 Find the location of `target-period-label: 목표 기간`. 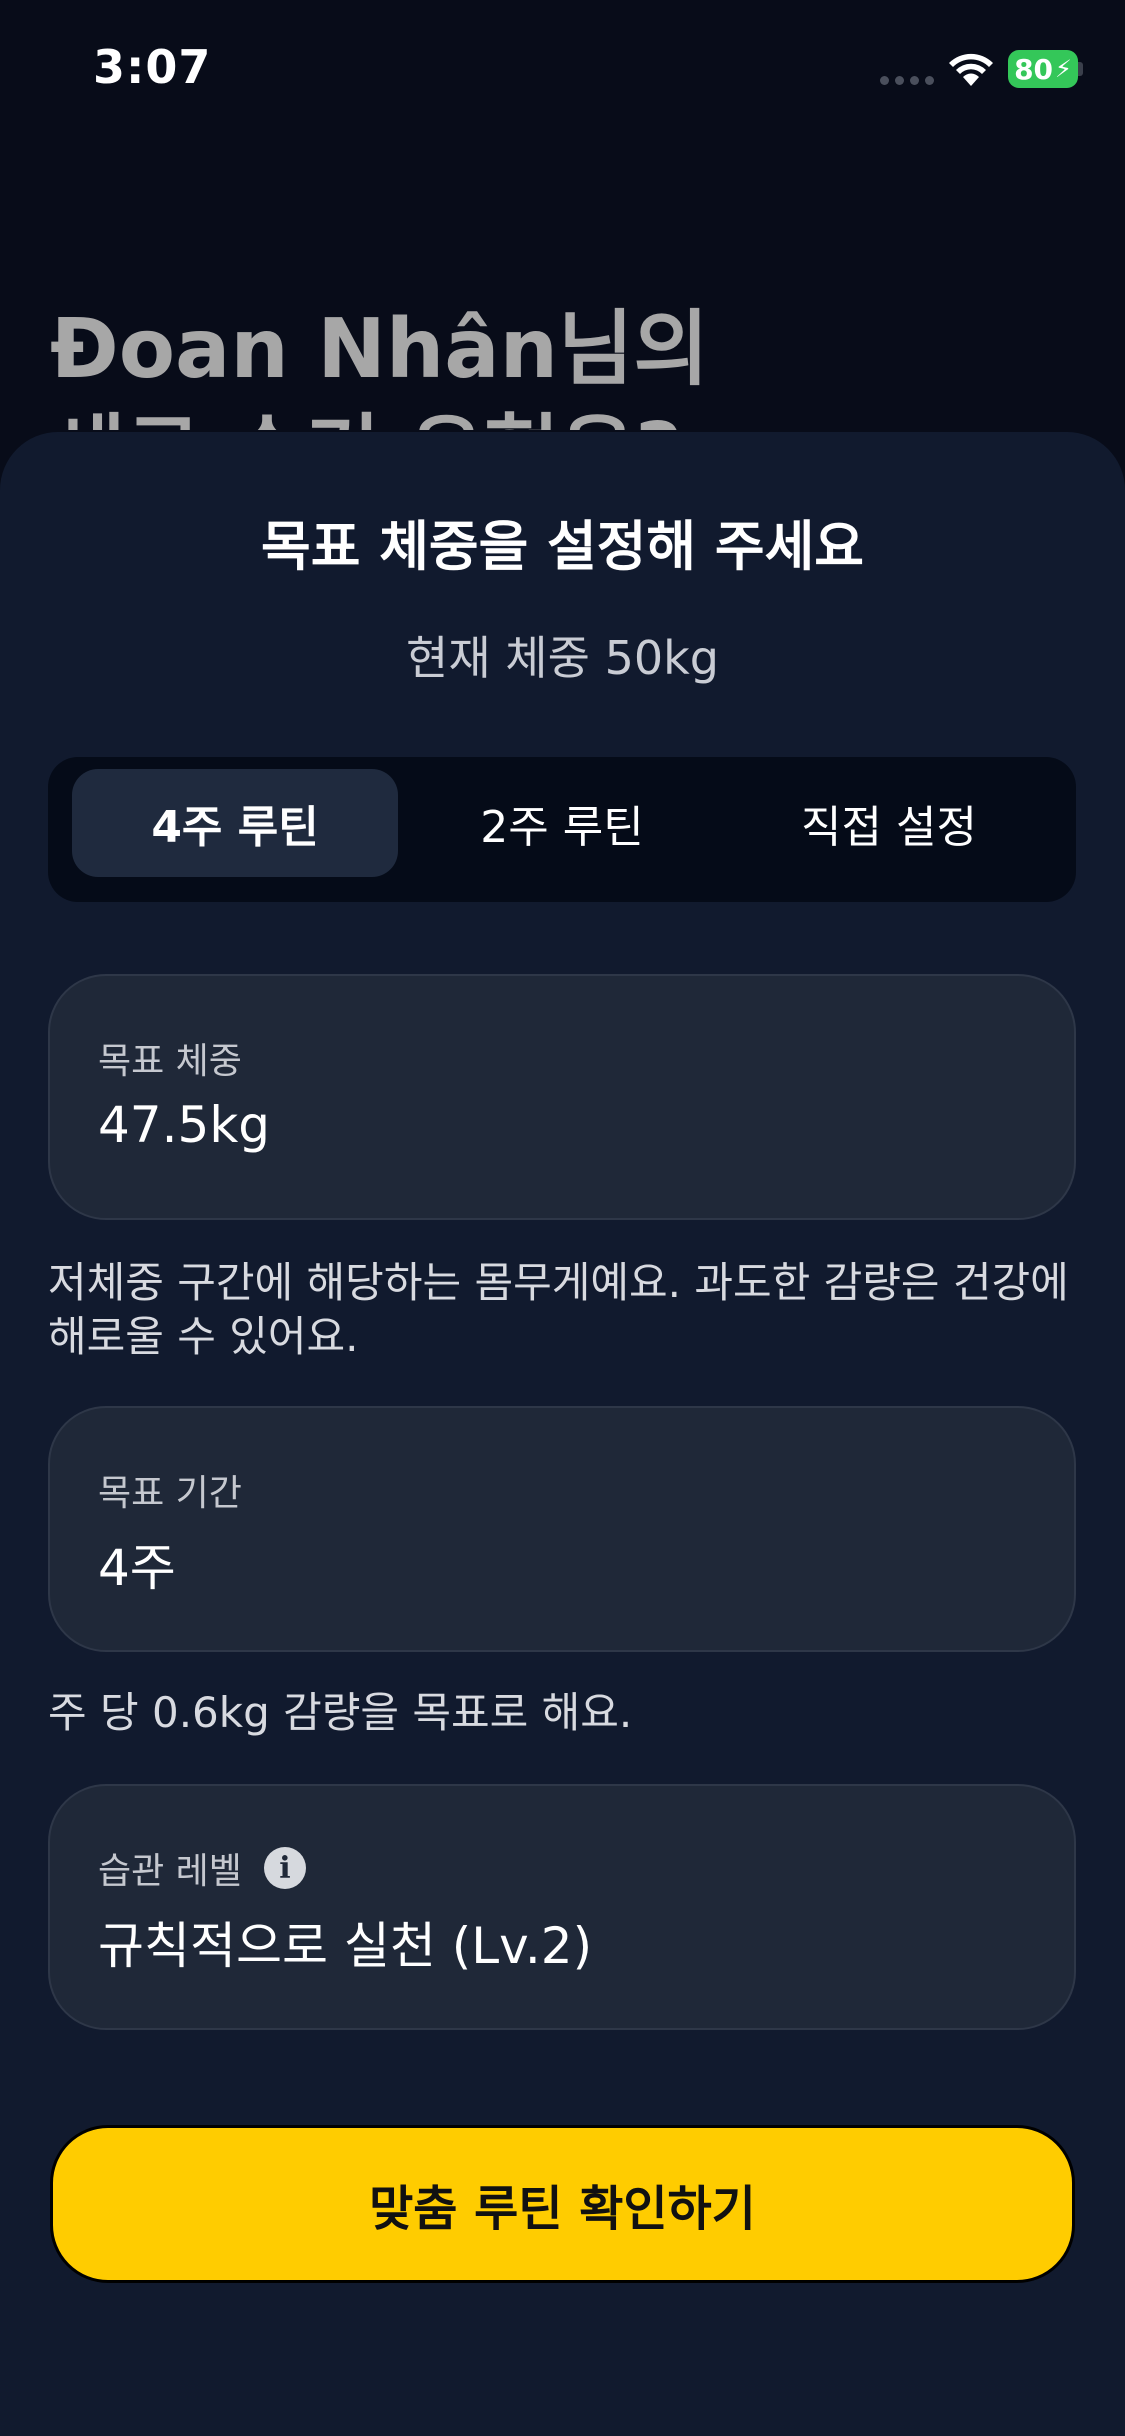

target-period-label: 목표 기간 is located at coordinates (170, 1493).